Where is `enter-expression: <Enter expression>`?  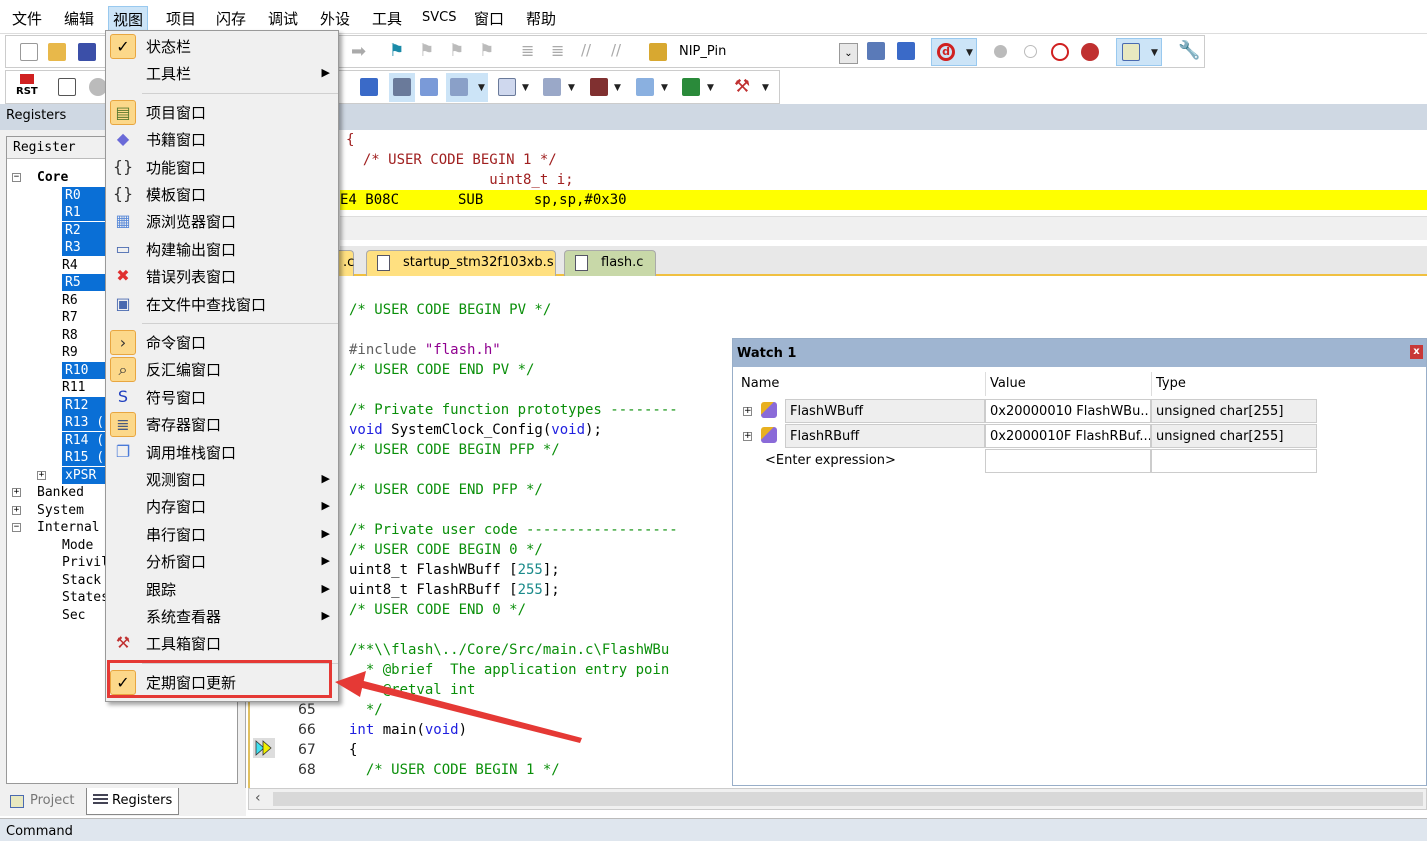
enter-expression: <Enter expression> is located at coordinates (828, 461).